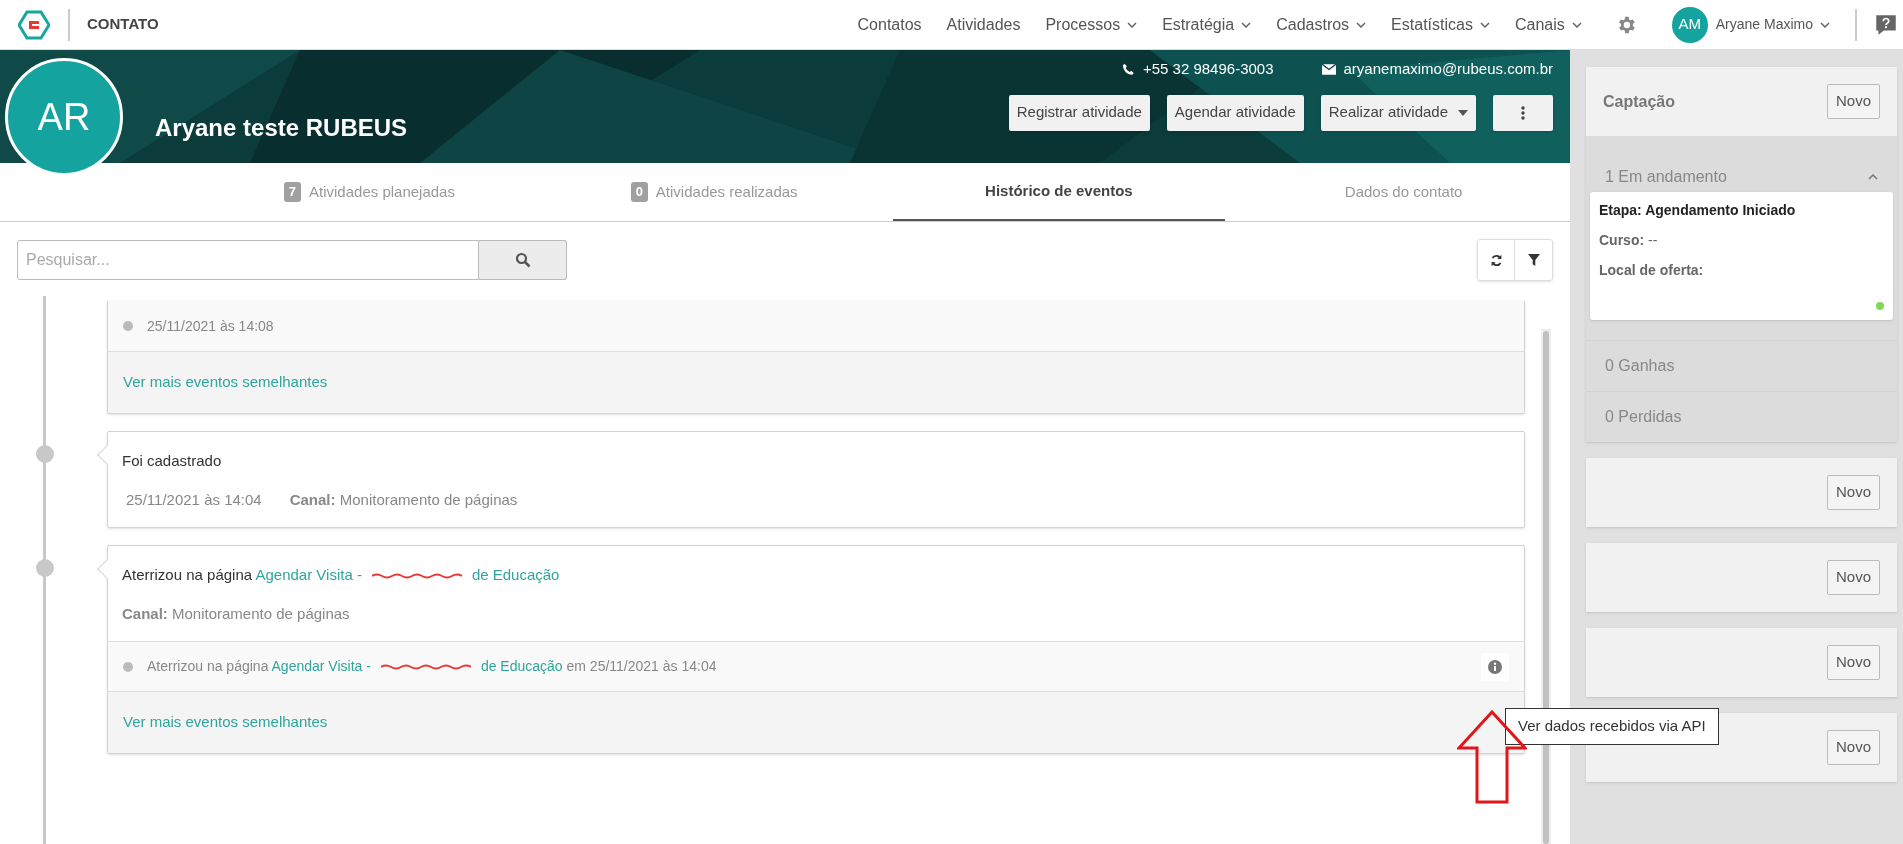  I want to click on pipeline-title: Captação, so click(1639, 101).